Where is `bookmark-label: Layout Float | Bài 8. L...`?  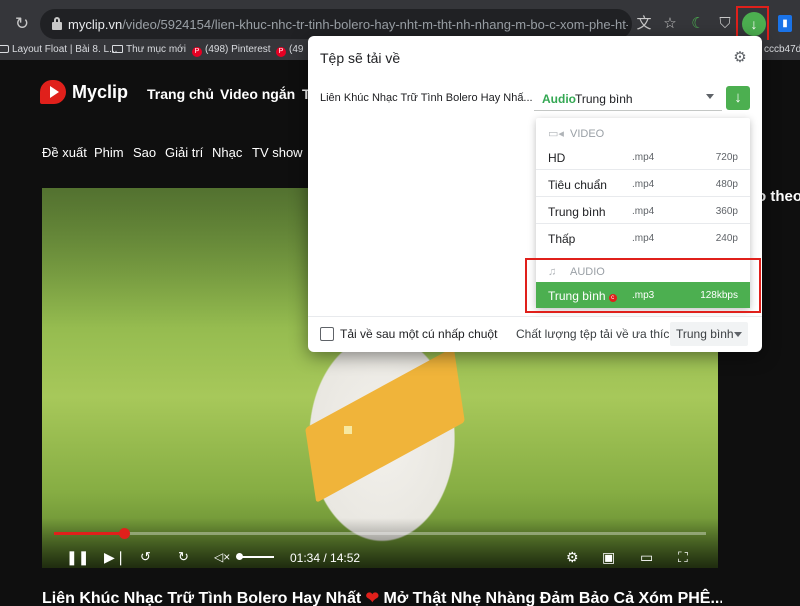 bookmark-label: Layout Float | Bài 8. L... is located at coordinates (65, 49).